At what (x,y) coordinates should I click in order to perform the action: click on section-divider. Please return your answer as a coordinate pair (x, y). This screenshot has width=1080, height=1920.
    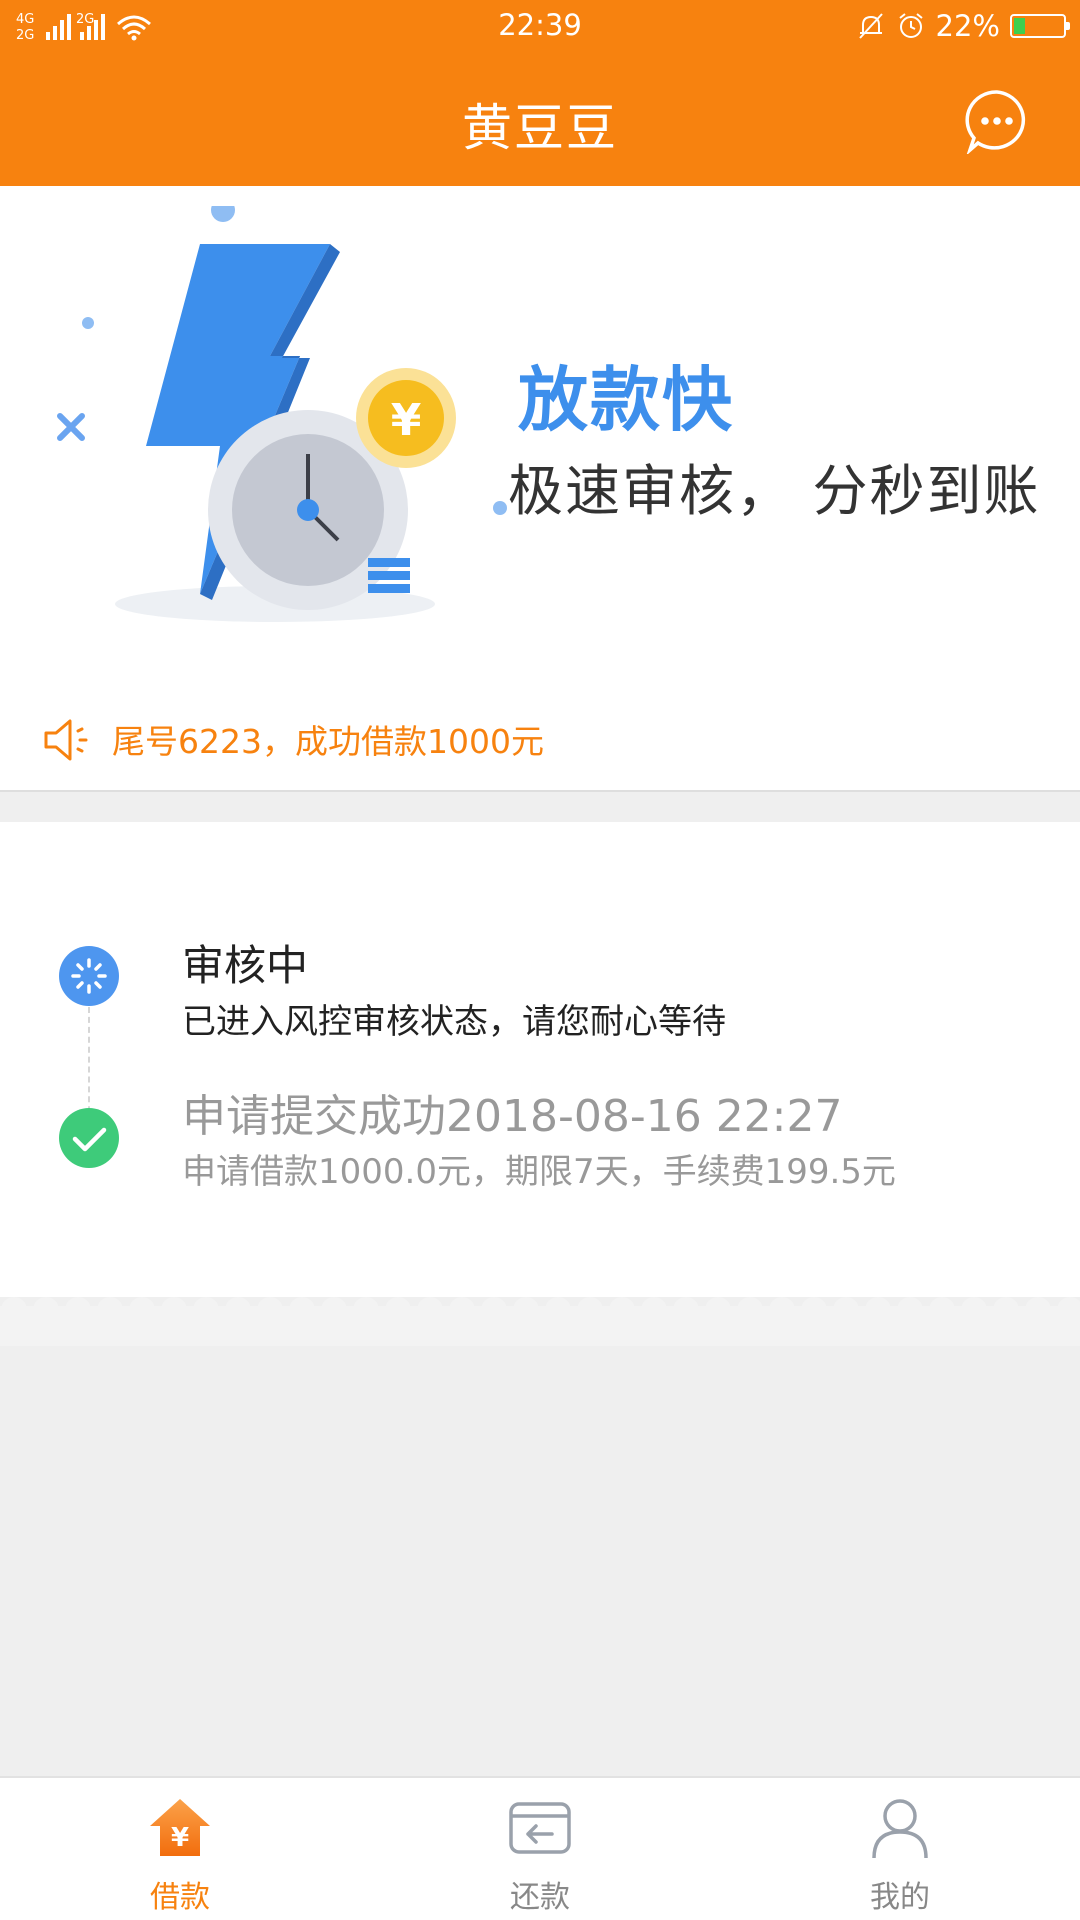
    Looking at the image, I should click on (540, 791).